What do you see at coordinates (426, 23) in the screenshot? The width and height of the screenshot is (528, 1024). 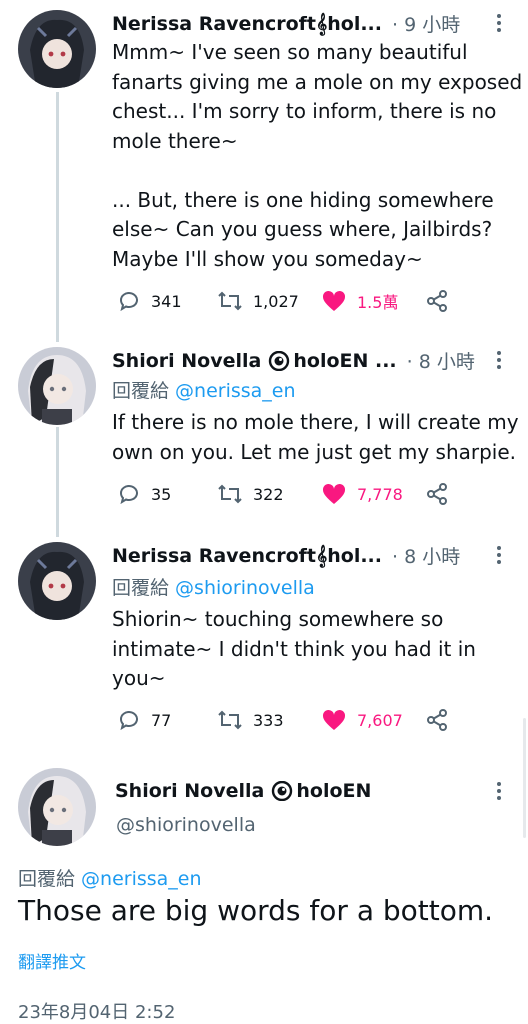 I see `tweet-time: · 9 小時` at bounding box center [426, 23].